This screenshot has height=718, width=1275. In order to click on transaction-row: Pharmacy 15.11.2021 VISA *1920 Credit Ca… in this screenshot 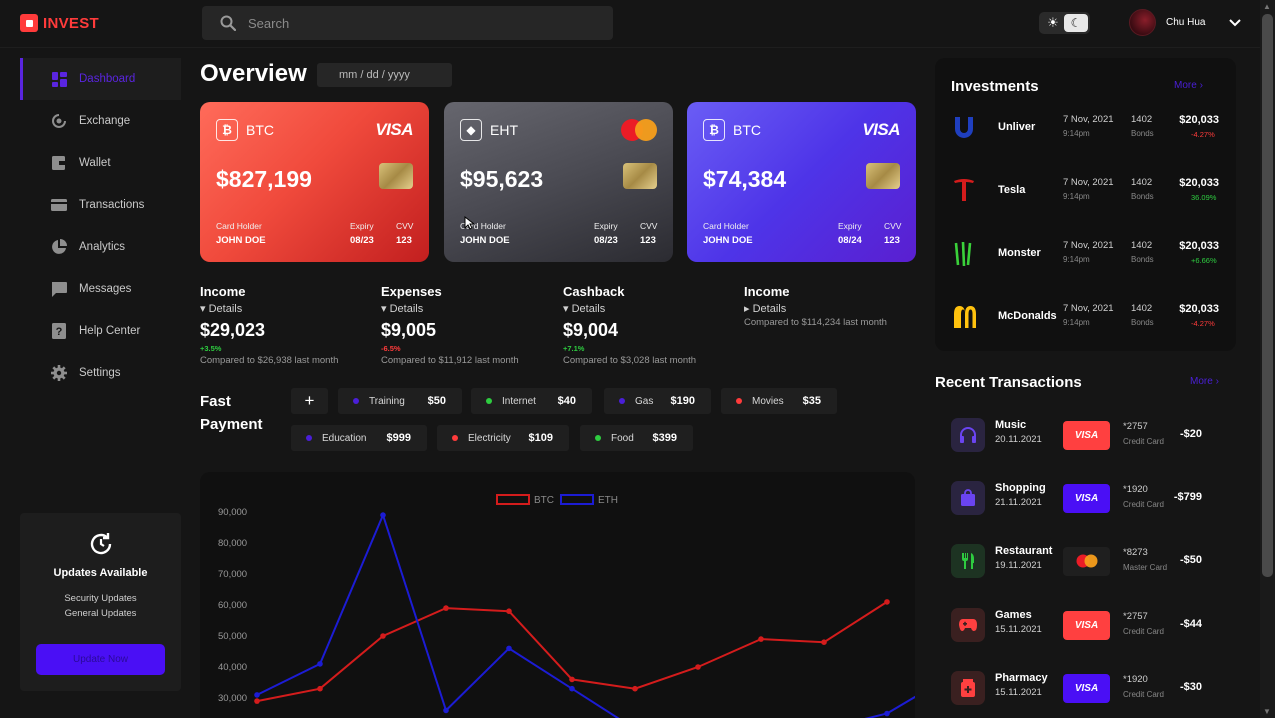, I will do `click(1085, 685)`.